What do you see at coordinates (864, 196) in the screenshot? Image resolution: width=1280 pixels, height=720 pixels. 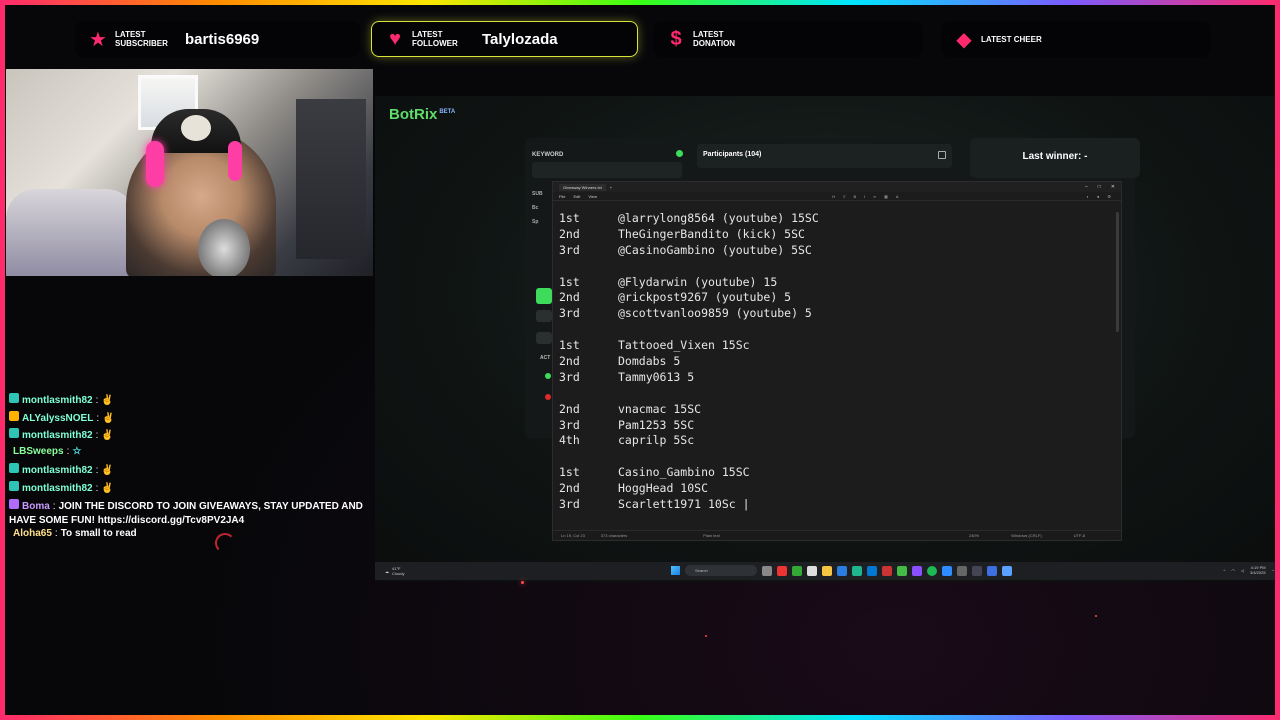 I see `italic-icon: I` at bounding box center [864, 196].